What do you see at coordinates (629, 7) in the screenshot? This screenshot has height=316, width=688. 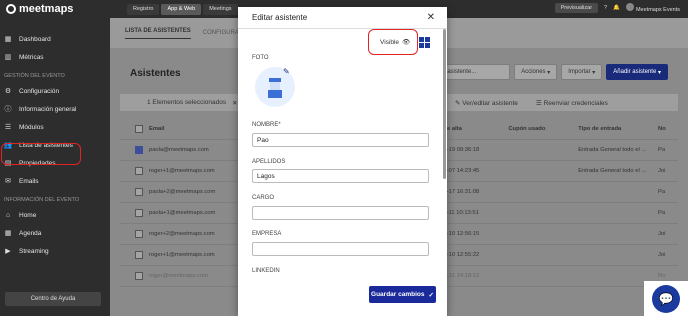 I see `avatar` at bounding box center [629, 7].